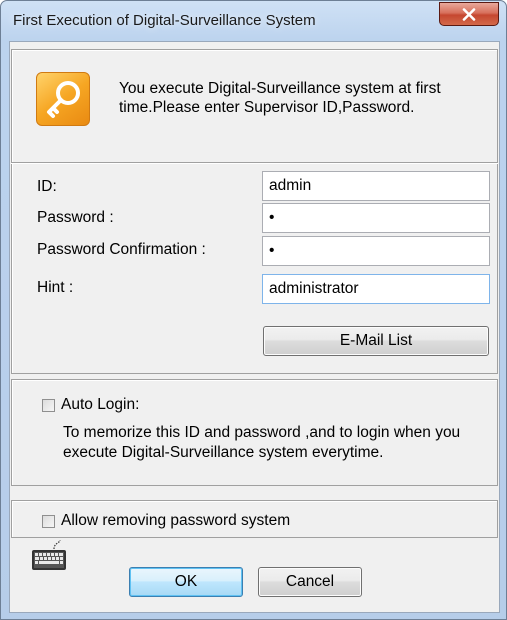 The image size is (507, 620). I want to click on allow-removing-password-label: Allow removing password system, so click(176, 520).